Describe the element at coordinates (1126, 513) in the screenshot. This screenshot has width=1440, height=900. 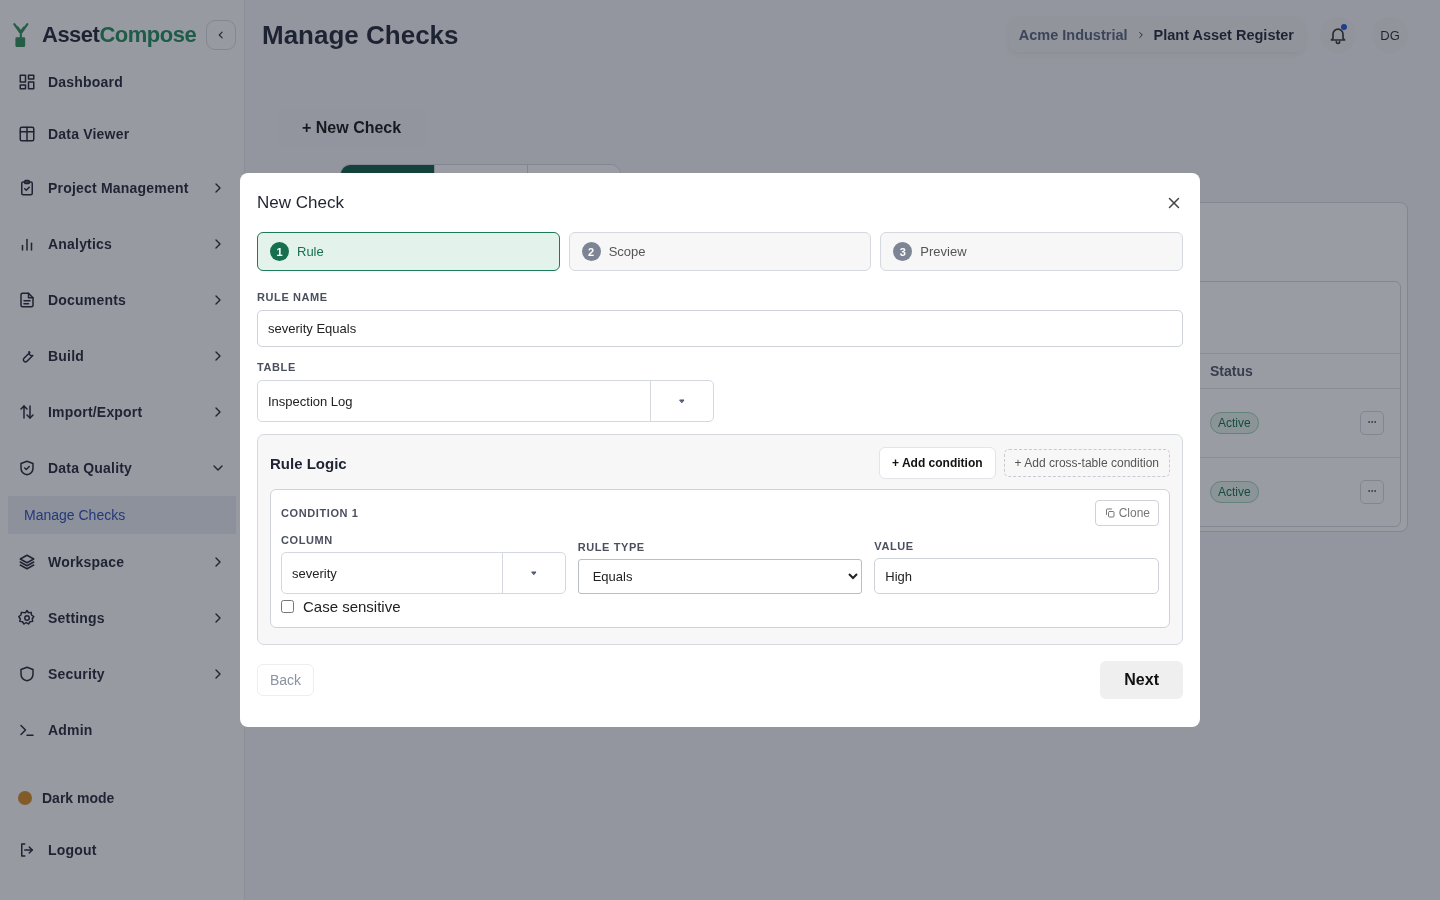
I see `clone-button: Clone` at that location.